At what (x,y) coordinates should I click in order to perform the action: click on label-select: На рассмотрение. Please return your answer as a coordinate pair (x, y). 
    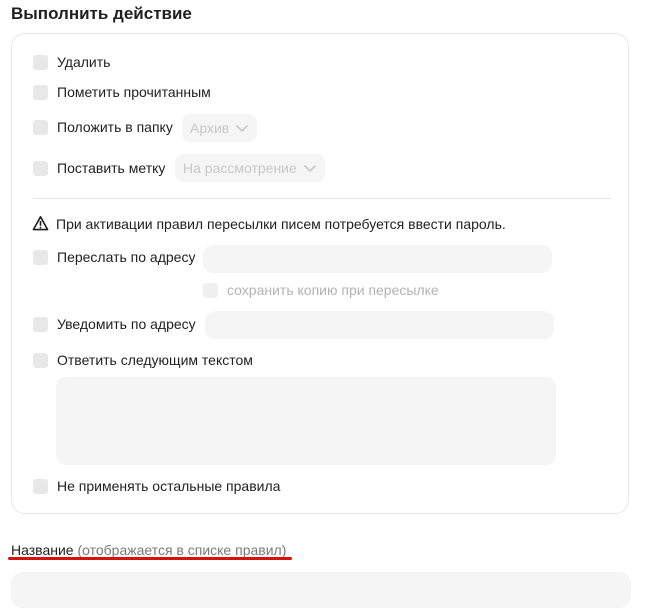
    Looking at the image, I should click on (250, 168).